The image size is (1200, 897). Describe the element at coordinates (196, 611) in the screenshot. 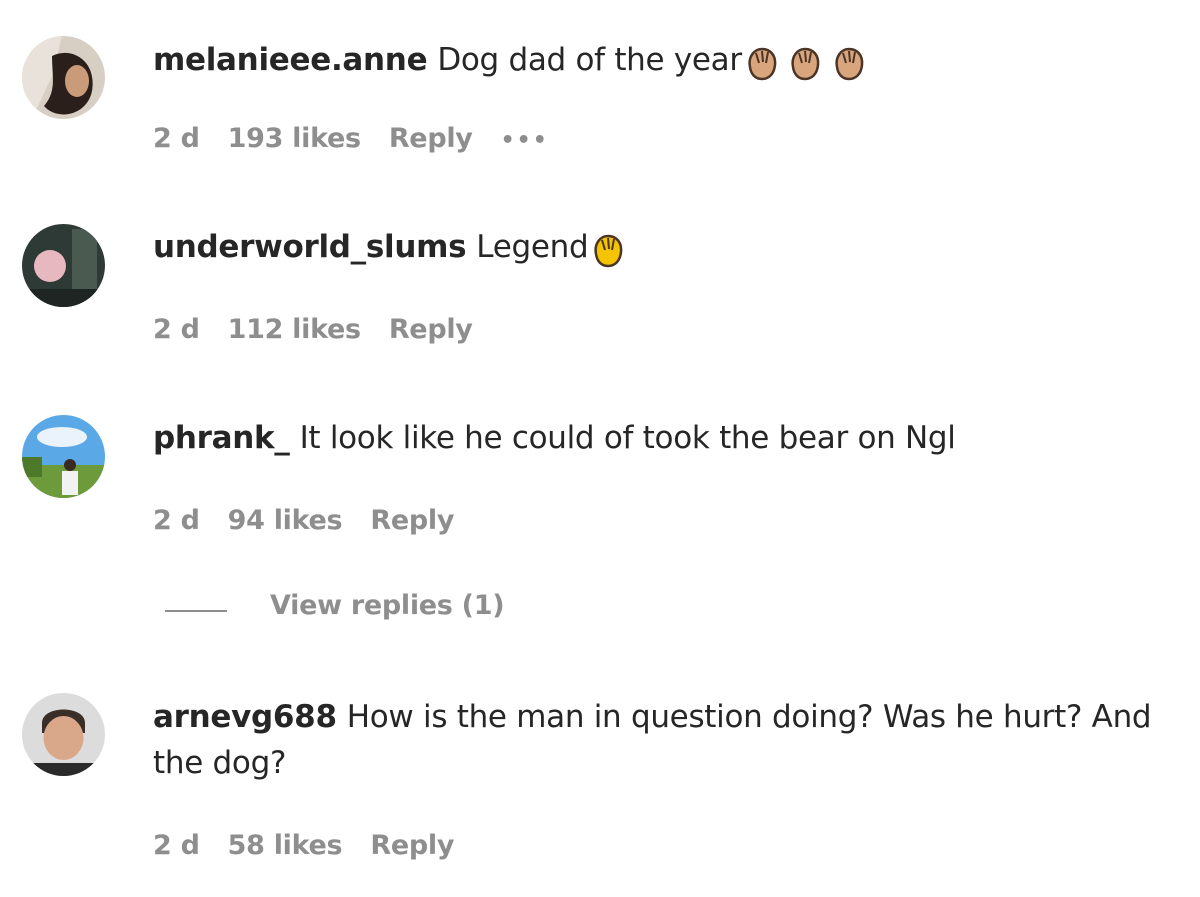

I see `view-replies-divider` at that location.